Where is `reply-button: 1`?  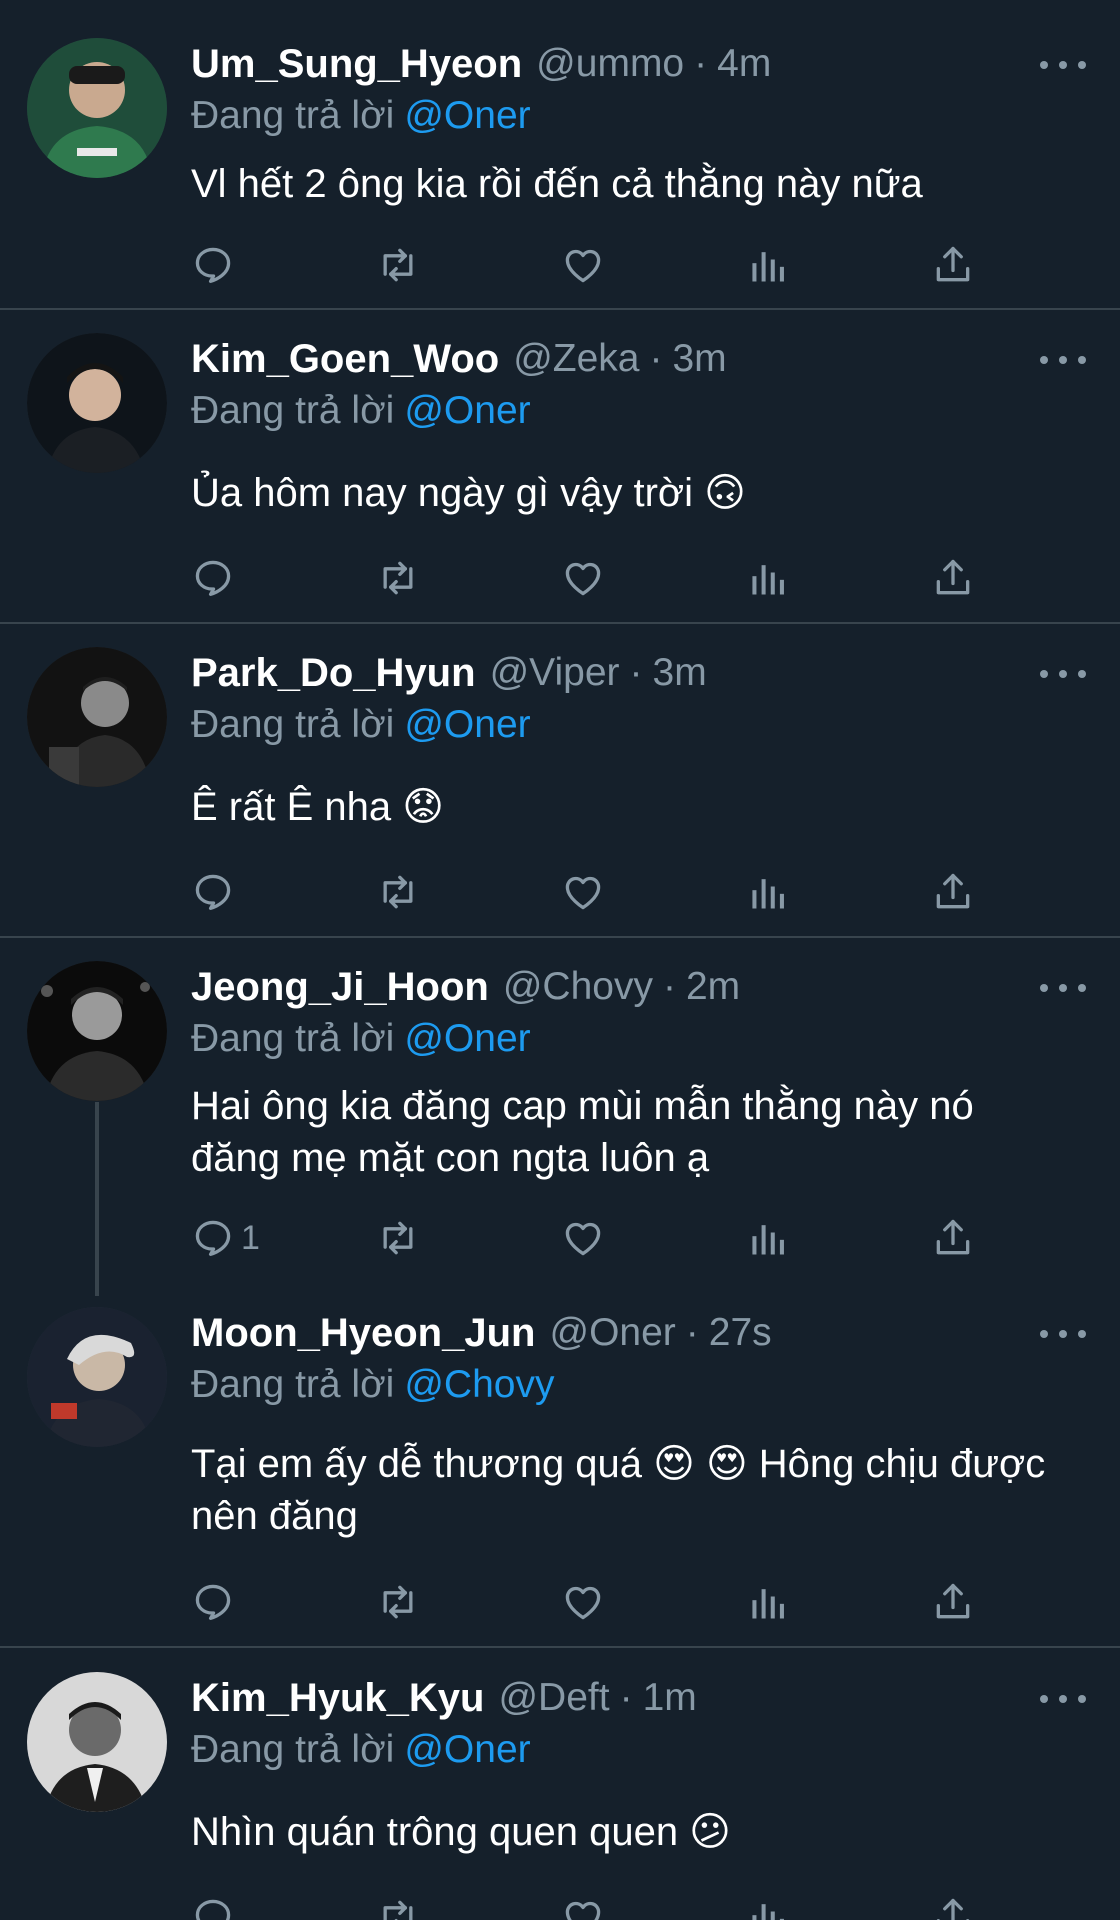 reply-button: 1 is located at coordinates (225, 1238).